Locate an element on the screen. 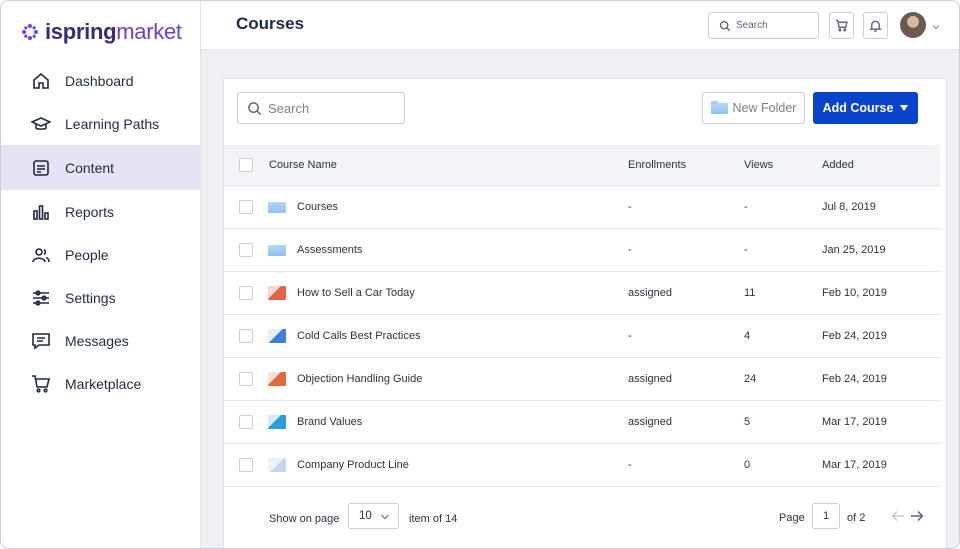 The image size is (960, 549). per-page-select: 10 is located at coordinates (373, 516).